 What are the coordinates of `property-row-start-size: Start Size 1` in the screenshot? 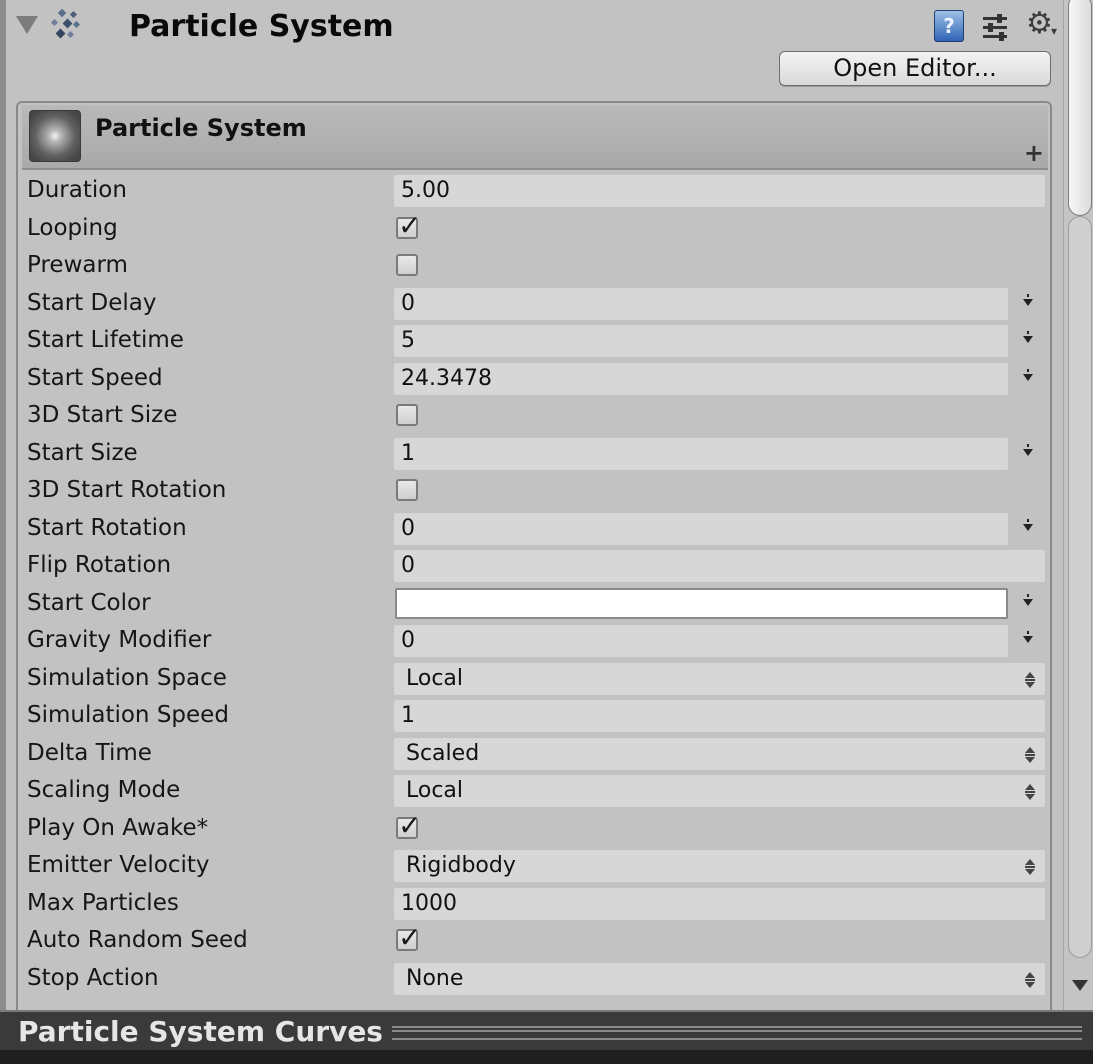 It's located at (534, 453).